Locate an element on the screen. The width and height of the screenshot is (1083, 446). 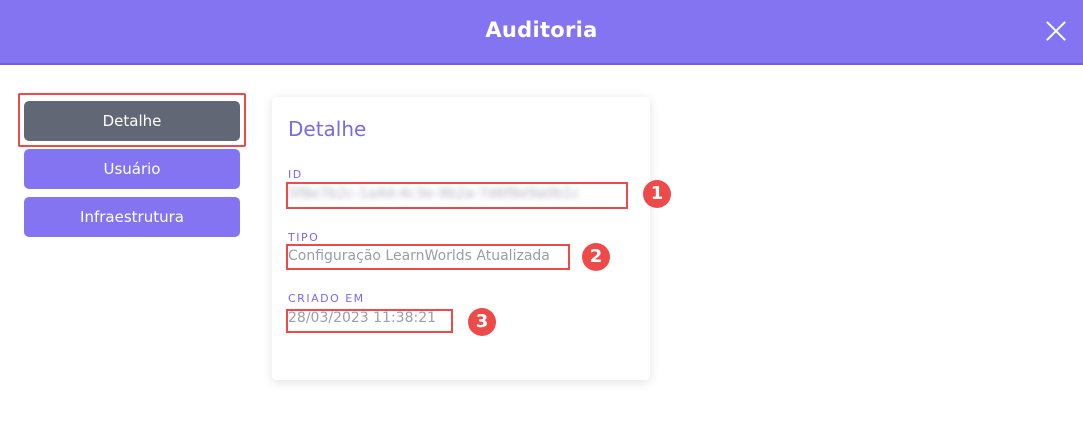
highlight-box-tipo is located at coordinates (428, 257).